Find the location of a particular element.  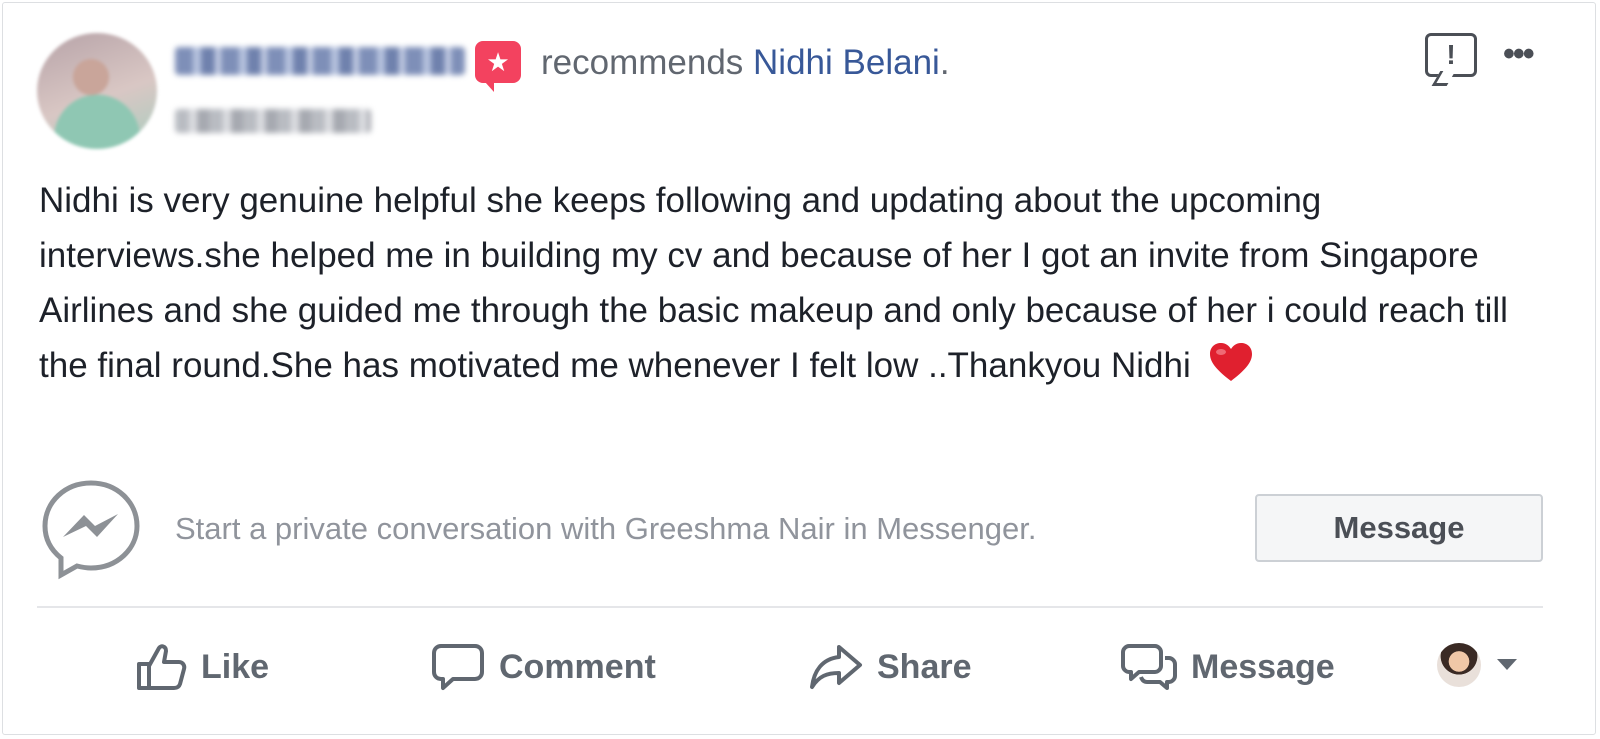

viewer-avatar is located at coordinates (1459, 665).